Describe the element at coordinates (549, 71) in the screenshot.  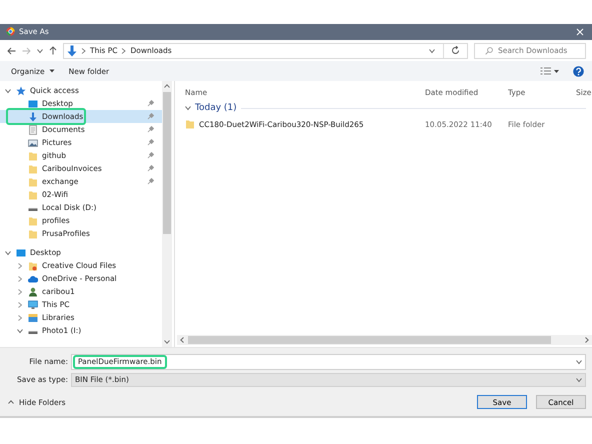
I see `view-options-icon` at that location.